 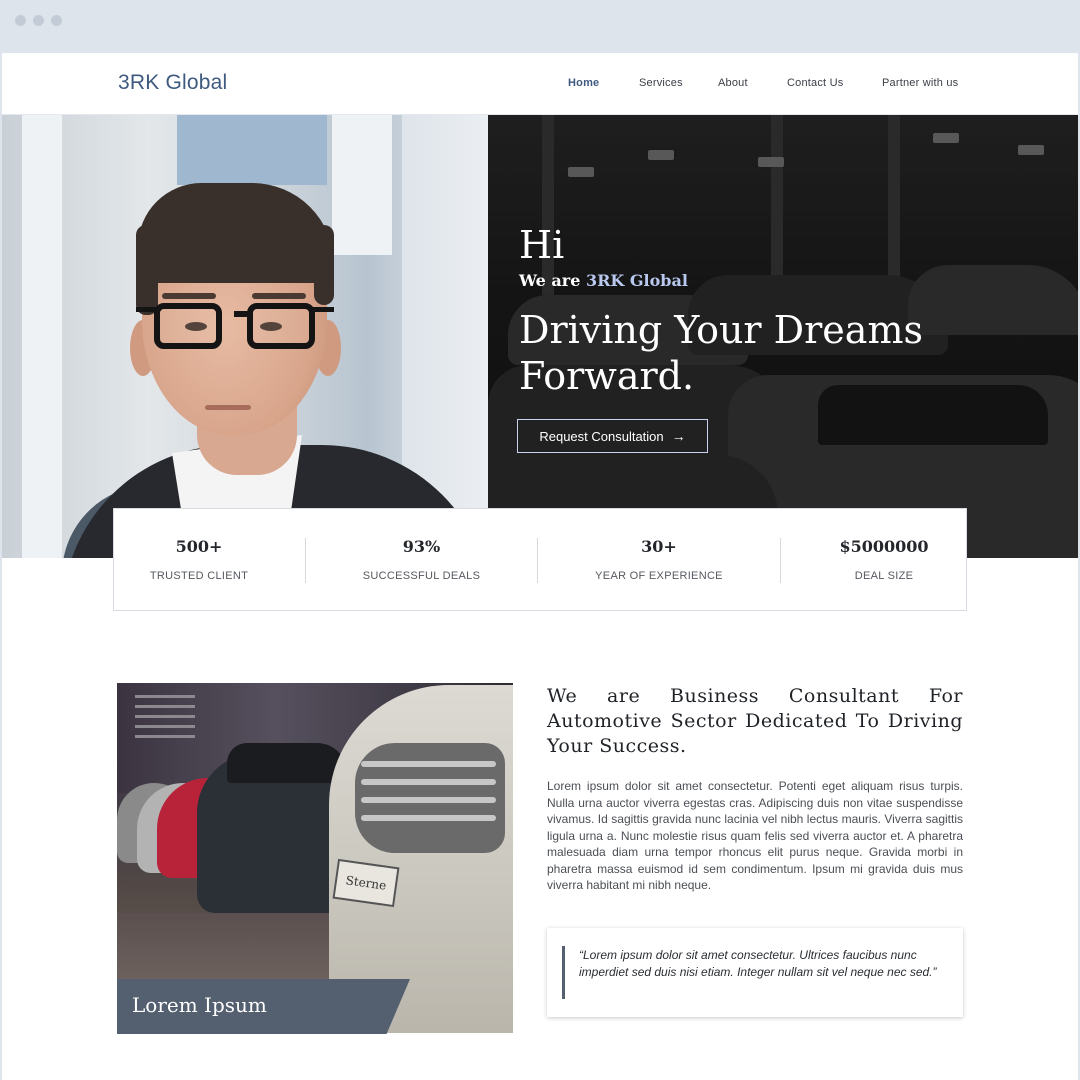 I want to click on stat-label: TRUSTED CLIENT, so click(x=199, y=576).